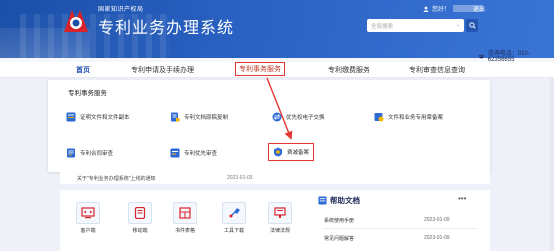 This screenshot has height=251, width=554. I want to click on tool-client: 客户端, so click(88, 218).